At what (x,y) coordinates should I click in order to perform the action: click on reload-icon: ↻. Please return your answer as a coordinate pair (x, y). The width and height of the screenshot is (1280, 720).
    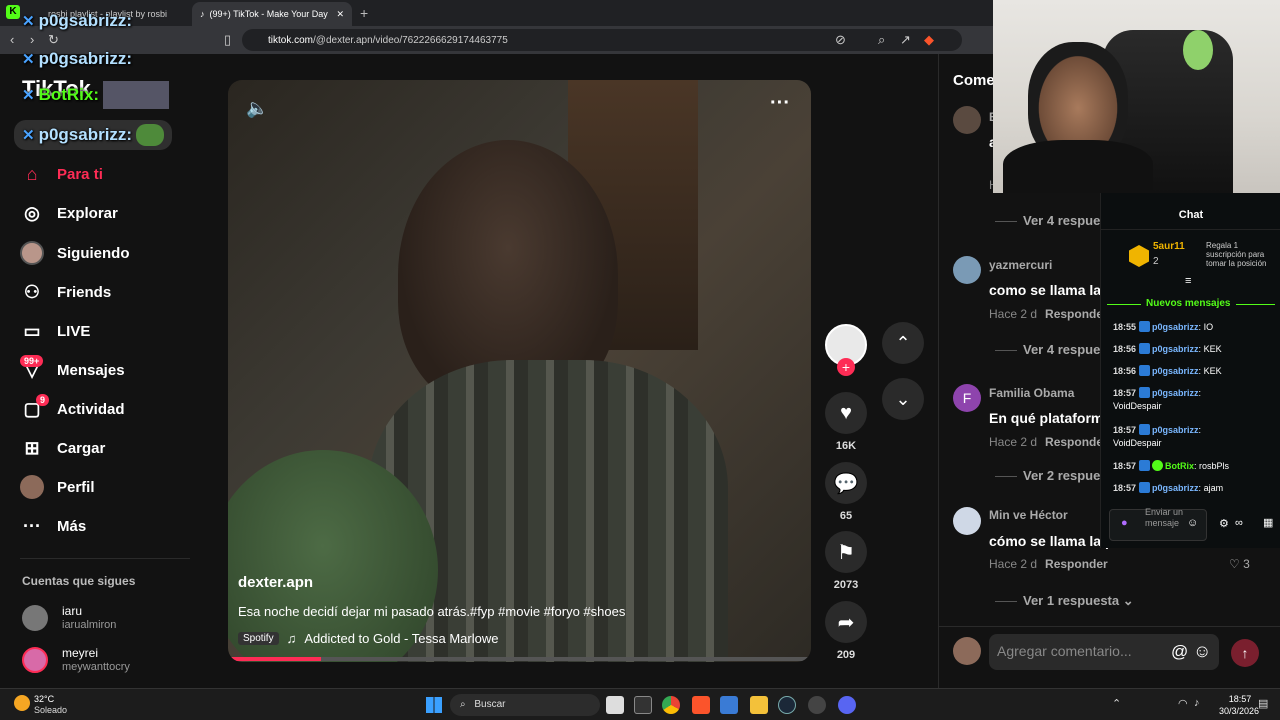
    Looking at the image, I should click on (53, 40).